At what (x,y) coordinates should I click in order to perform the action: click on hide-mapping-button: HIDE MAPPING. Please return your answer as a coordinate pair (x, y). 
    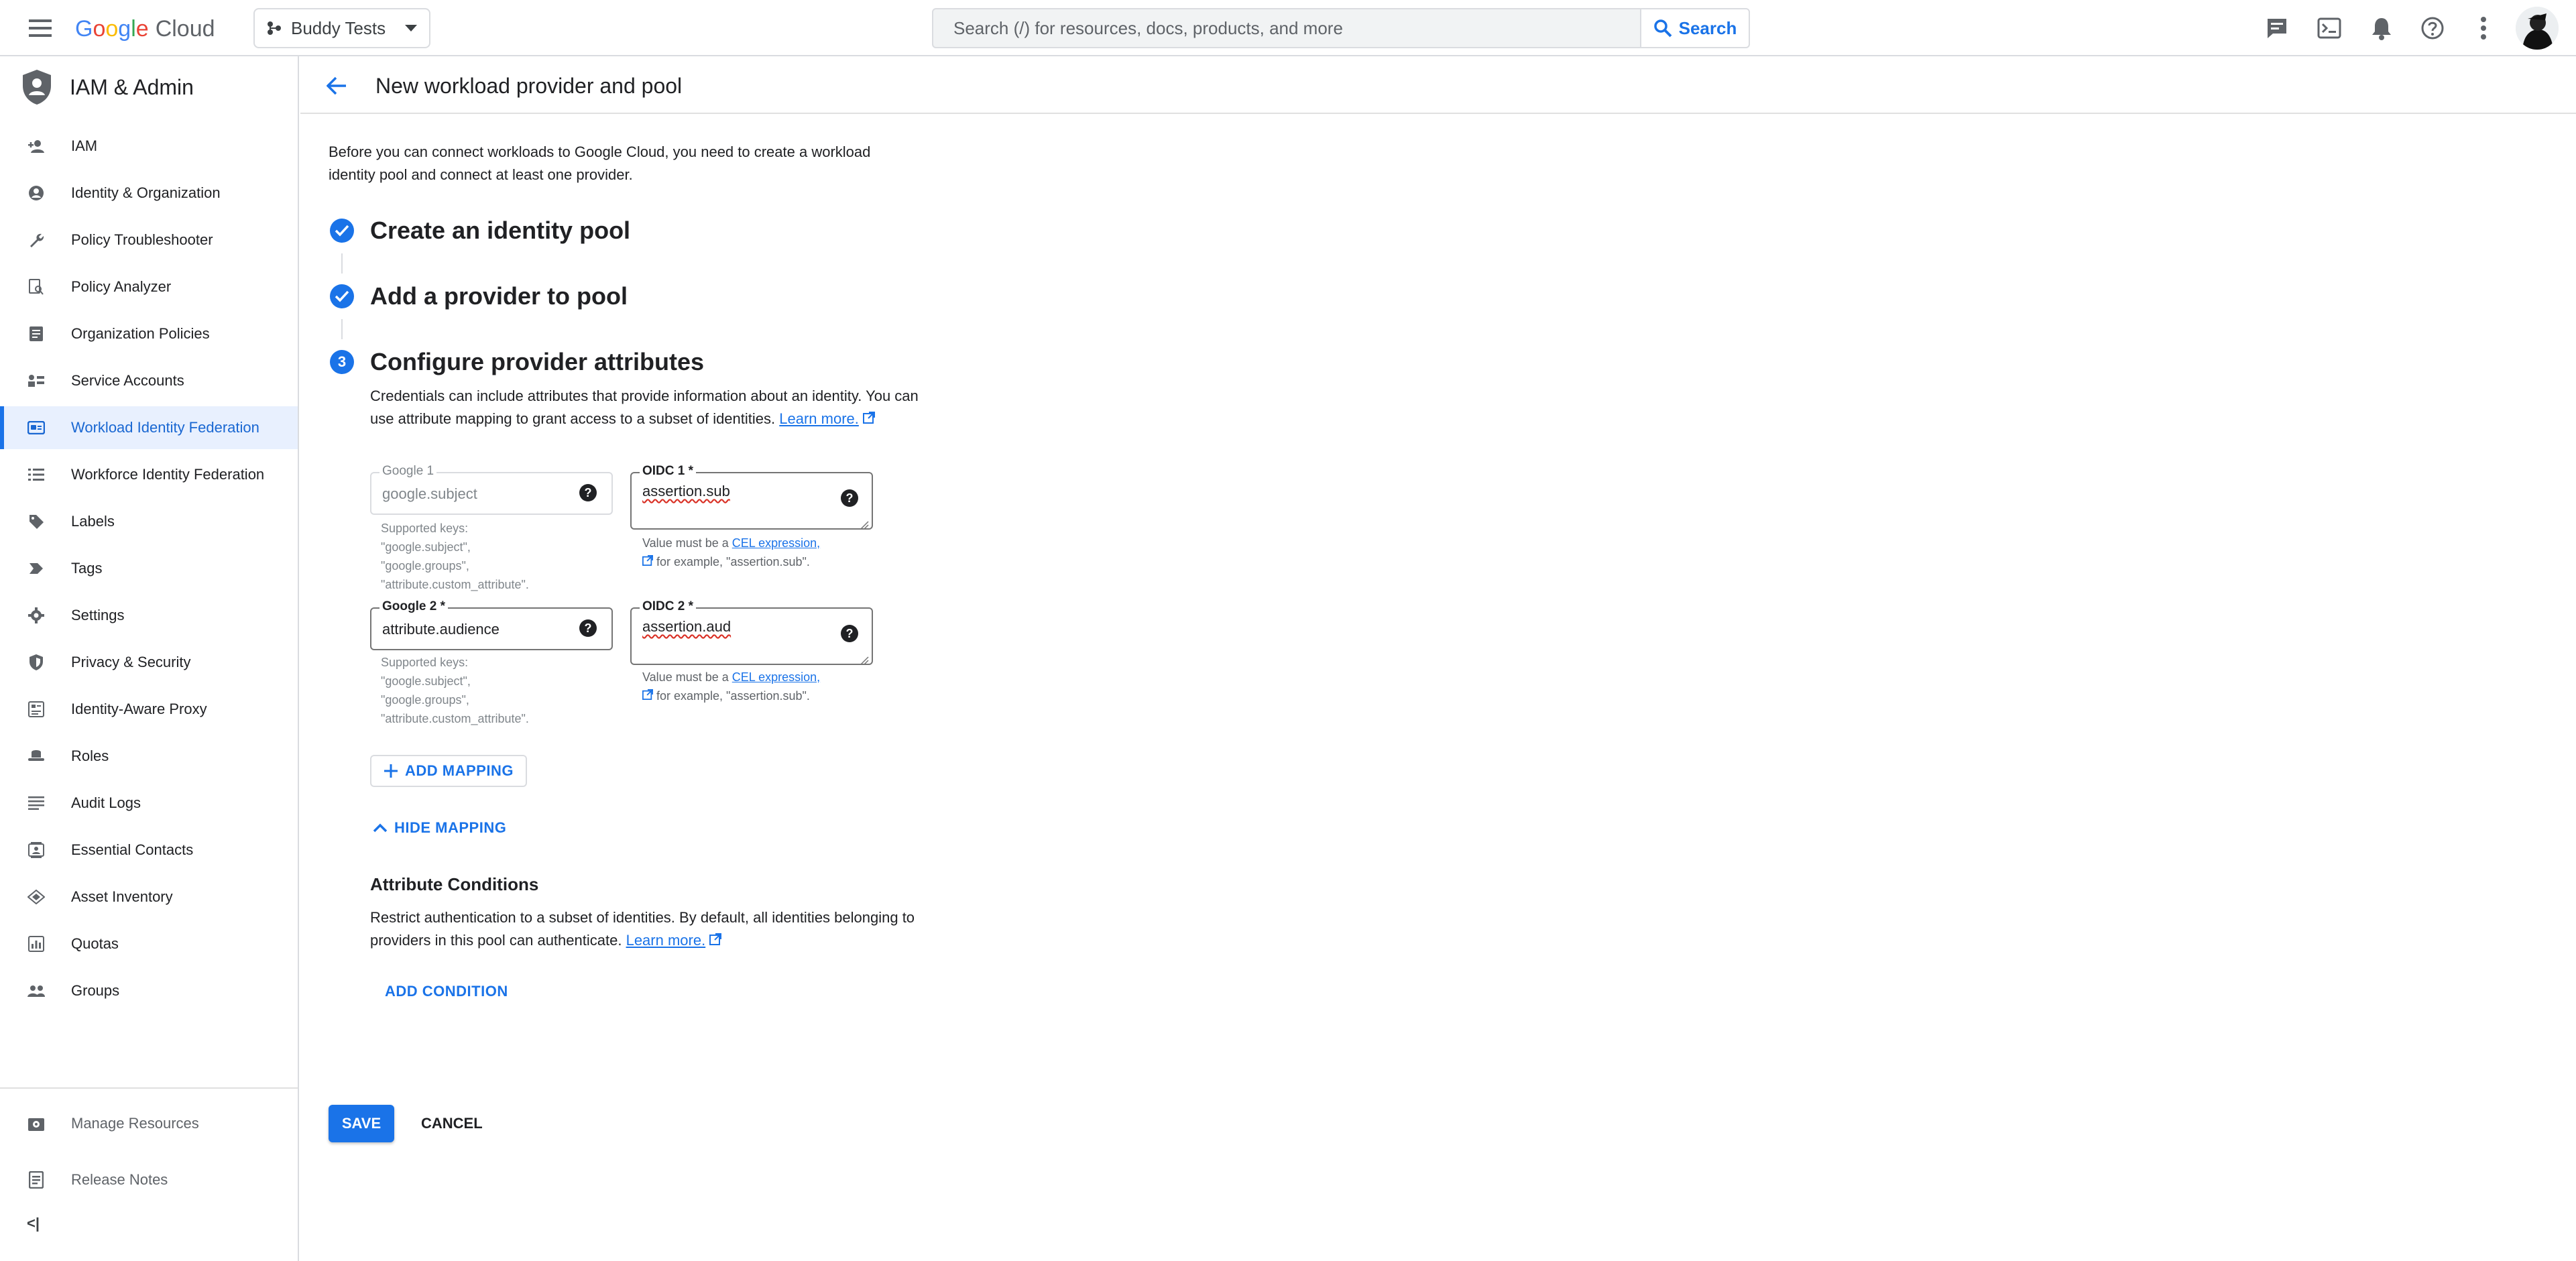
    Looking at the image, I should click on (439, 828).